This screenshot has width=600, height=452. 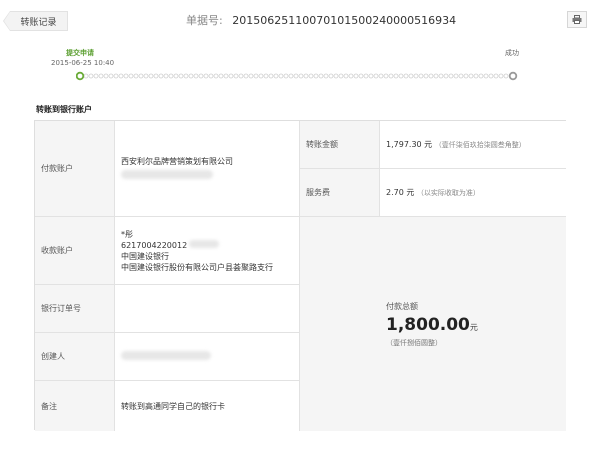 I want to click on bank-order-label: 银行订单号, so click(x=75, y=309).